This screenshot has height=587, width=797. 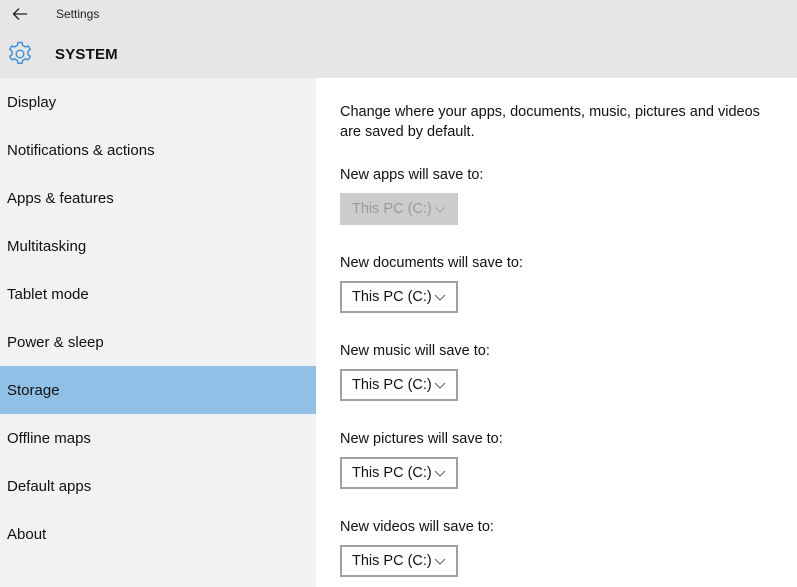 I want to click on apps-save-dropdown: This PC (C:), so click(x=399, y=209).